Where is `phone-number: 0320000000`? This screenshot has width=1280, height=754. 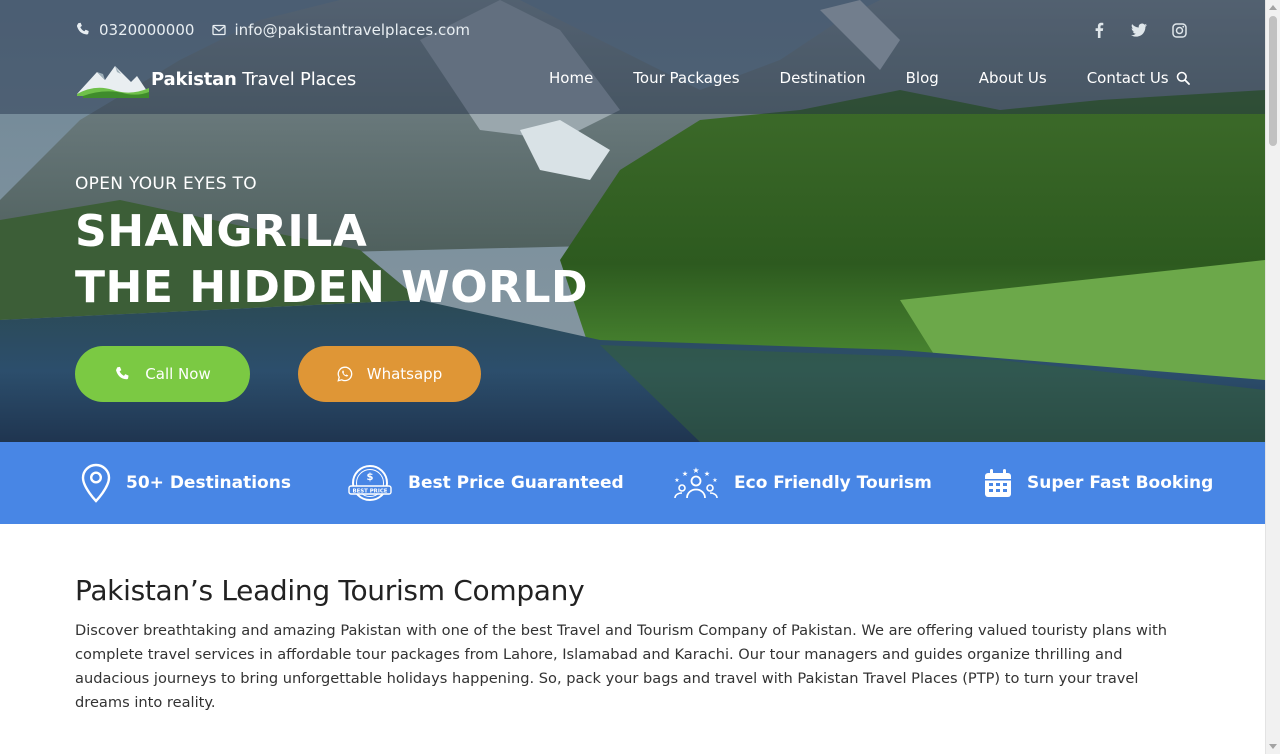 phone-number: 0320000000 is located at coordinates (147, 30).